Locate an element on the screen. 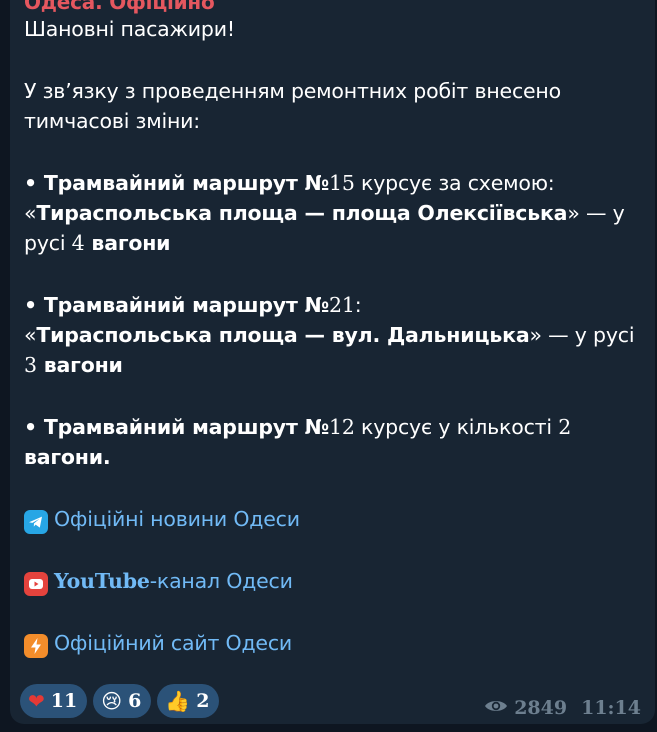 This screenshot has width=657, height=732. reaction-count: 2 is located at coordinates (203, 701).